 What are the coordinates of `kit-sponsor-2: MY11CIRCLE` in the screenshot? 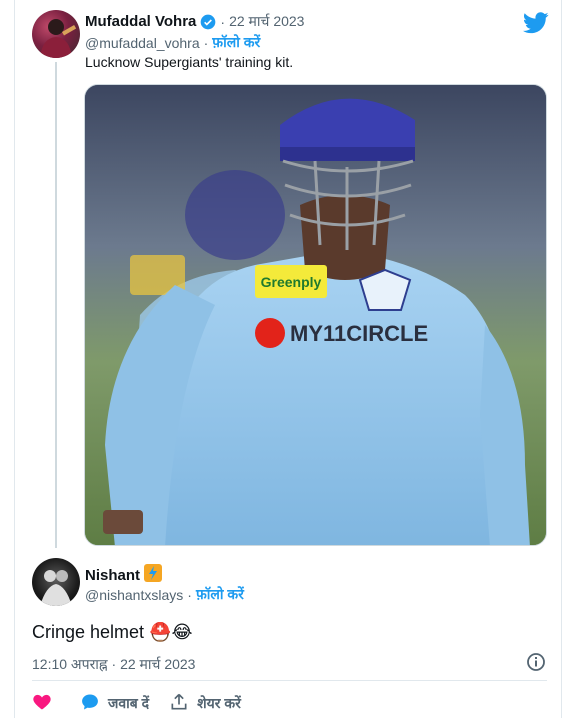 It's located at (359, 333).